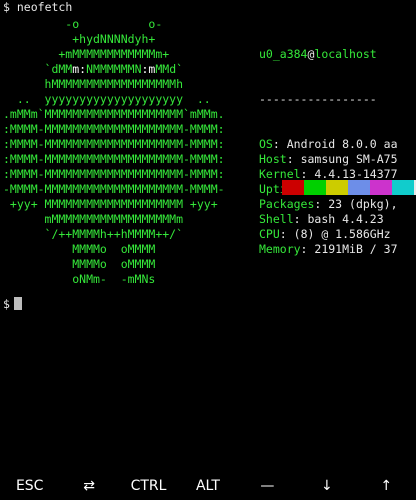  What do you see at coordinates (148, 69) in the screenshot?
I see `logo-segment: :m` at bounding box center [148, 69].